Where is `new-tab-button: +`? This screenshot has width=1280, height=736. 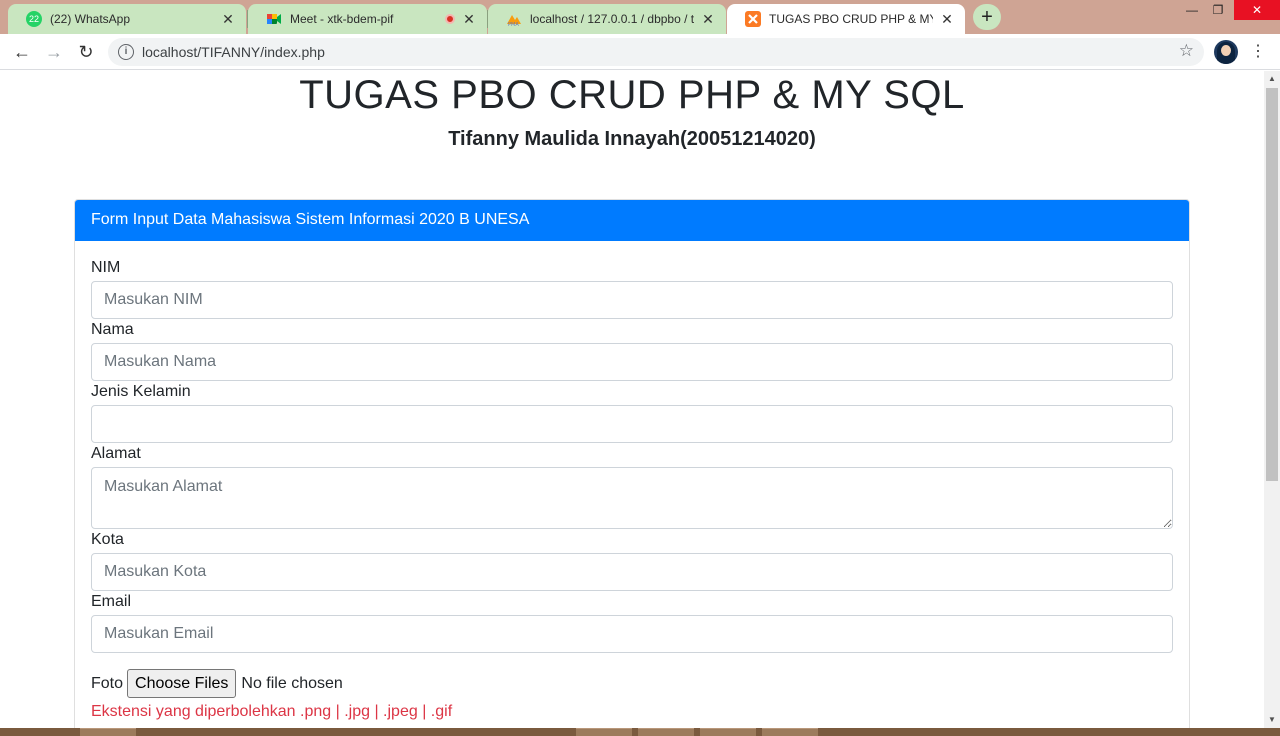 new-tab-button: + is located at coordinates (987, 17).